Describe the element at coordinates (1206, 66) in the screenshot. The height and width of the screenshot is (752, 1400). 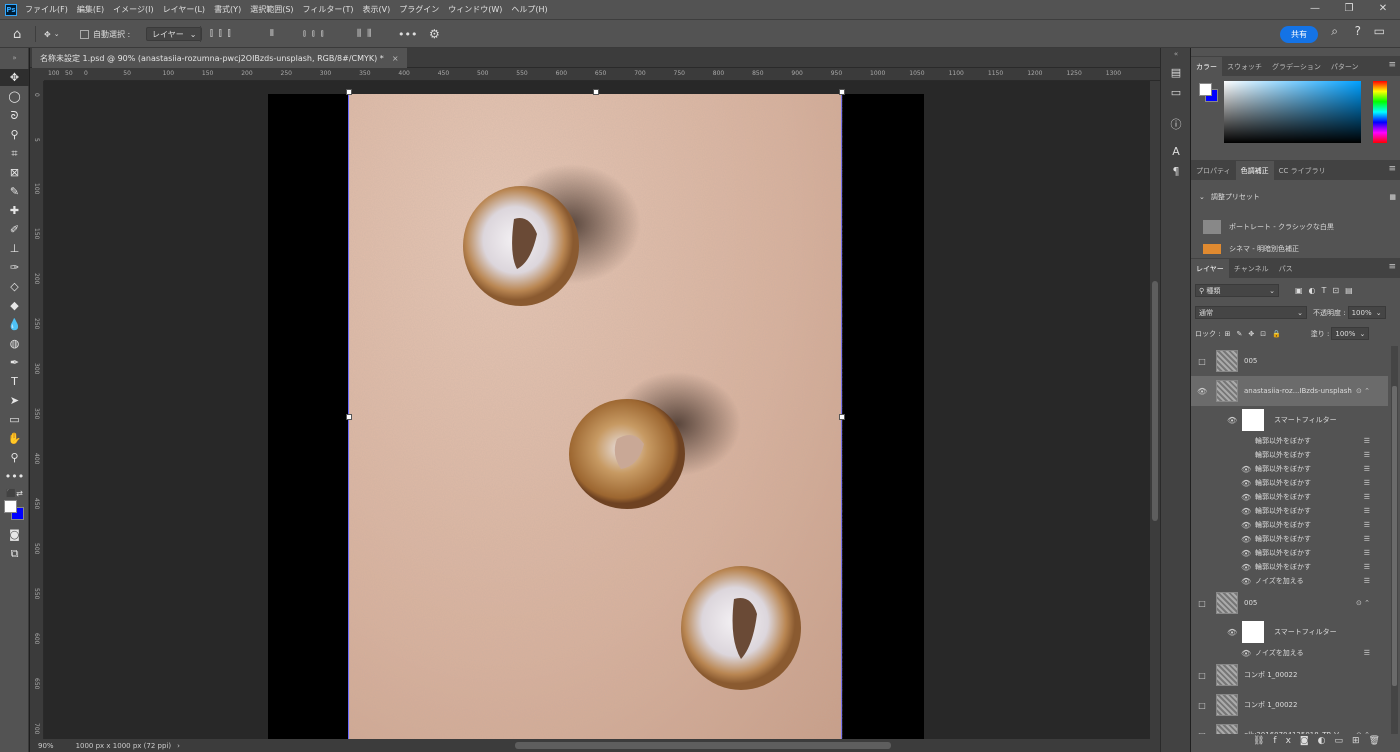
I see `panel-tab: カラー` at that location.